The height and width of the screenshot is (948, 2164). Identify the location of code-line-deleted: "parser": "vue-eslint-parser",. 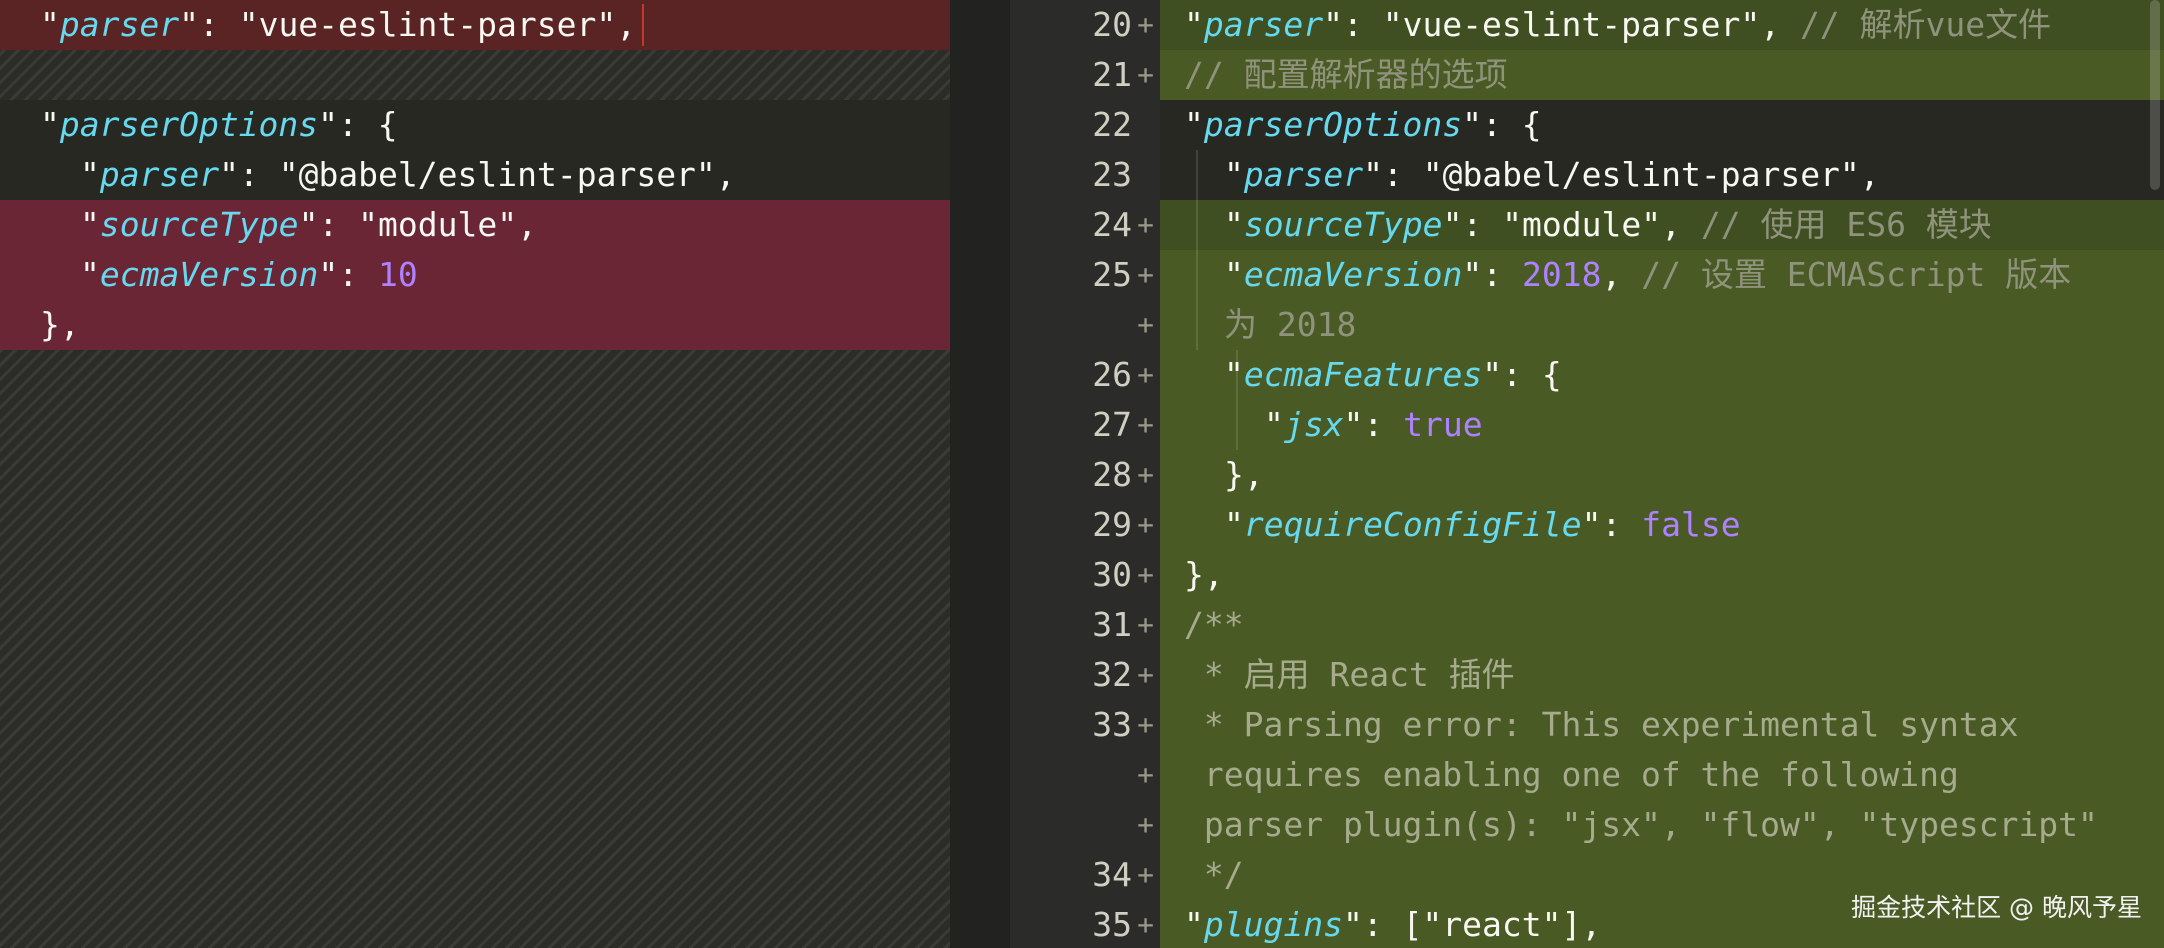
(475, 25).